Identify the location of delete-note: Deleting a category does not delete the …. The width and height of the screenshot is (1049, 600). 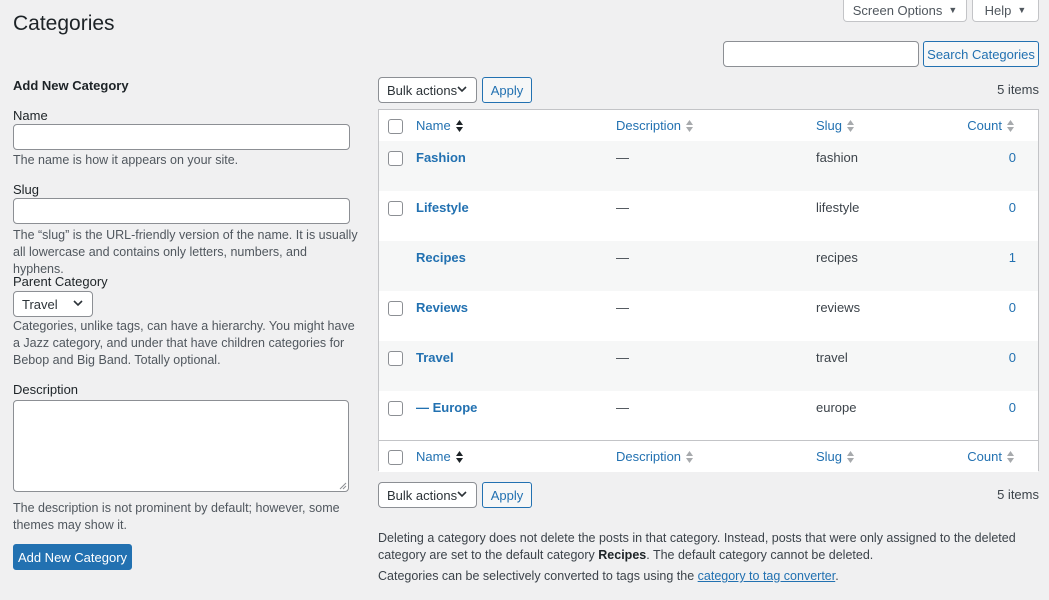
(698, 547).